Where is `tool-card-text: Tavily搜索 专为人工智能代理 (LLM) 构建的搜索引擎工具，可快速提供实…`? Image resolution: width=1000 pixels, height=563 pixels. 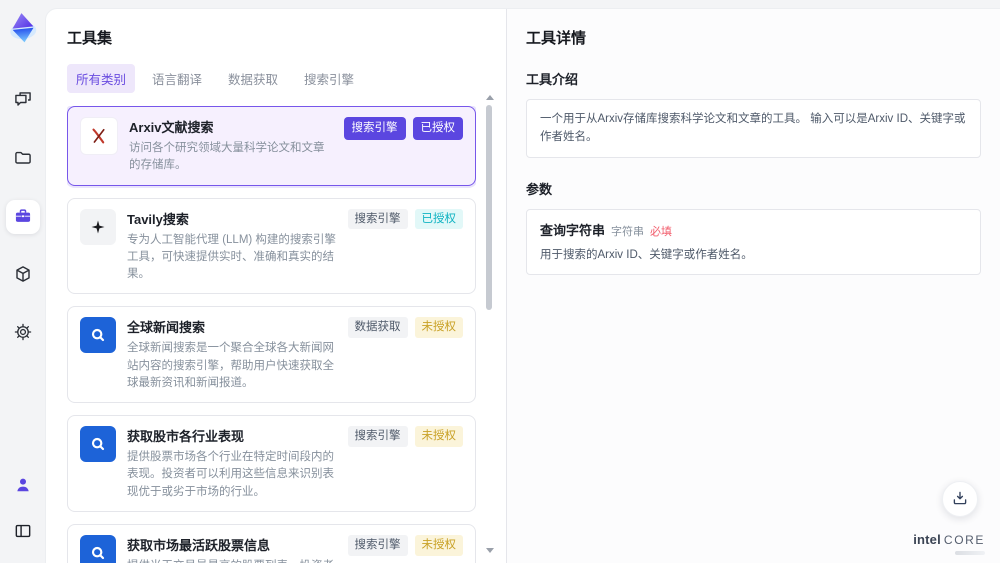
tool-card-text: Tavily搜索 专为人工智能代理 (LLM) 构建的搜索引擎工具，可快速提供实… is located at coordinates (232, 246).